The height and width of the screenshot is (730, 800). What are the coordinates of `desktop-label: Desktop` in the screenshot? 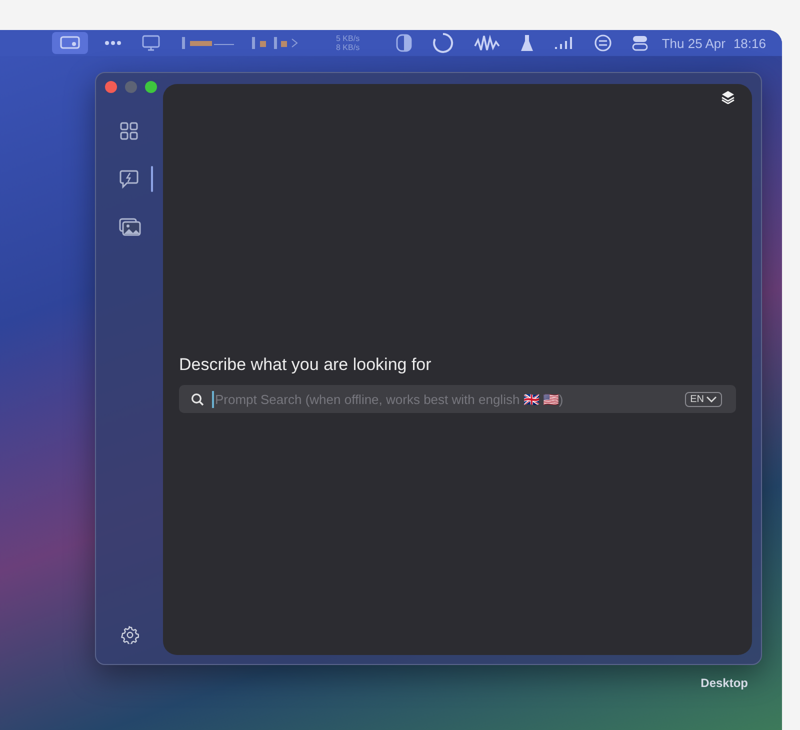 It's located at (724, 683).